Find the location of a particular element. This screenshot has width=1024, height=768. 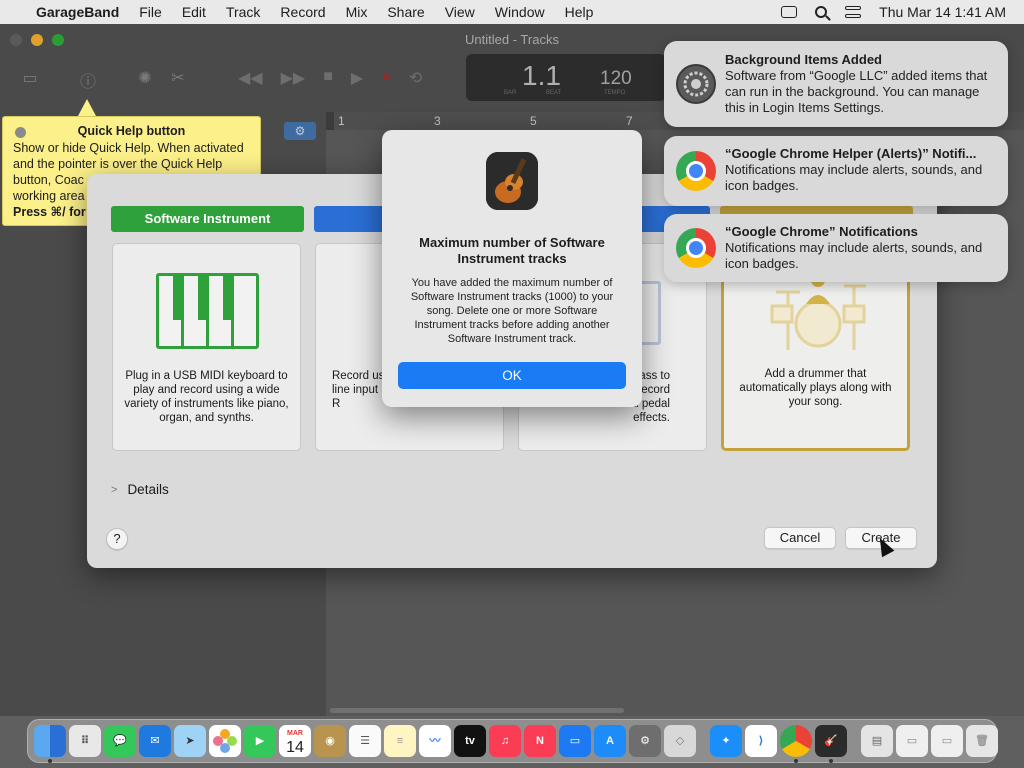

quick-help-icon: ⓘ is located at coordinates (88, 79).